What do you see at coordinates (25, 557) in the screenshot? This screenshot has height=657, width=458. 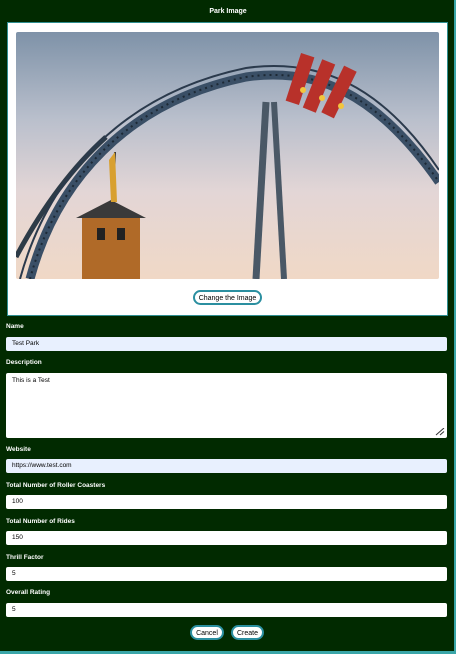 I see `thrill-label: Thrill Factor` at bounding box center [25, 557].